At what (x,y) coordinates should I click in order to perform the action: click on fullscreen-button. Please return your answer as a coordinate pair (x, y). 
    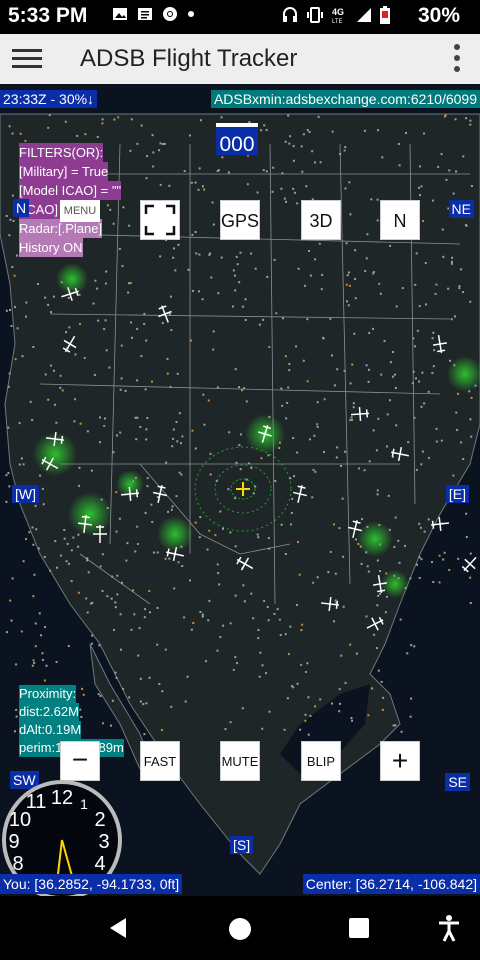
    Looking at the image, I should click on (160, 220).